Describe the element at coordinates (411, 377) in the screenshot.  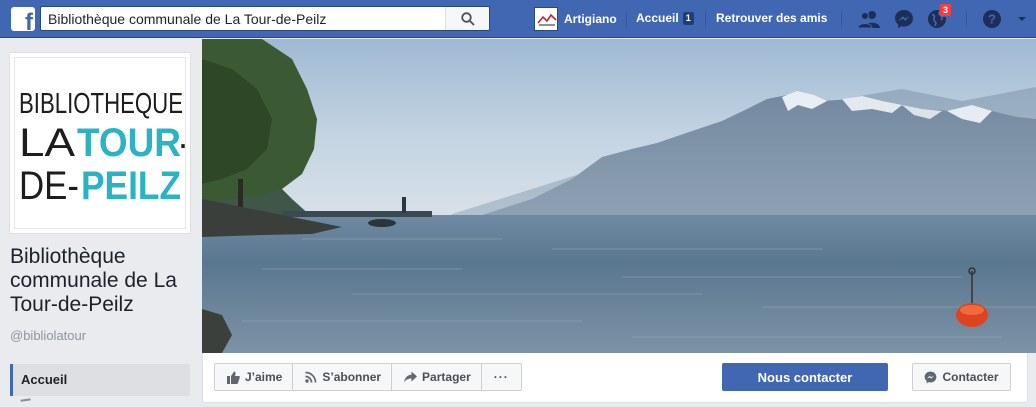
I see `share-arrow-icon` at that location.